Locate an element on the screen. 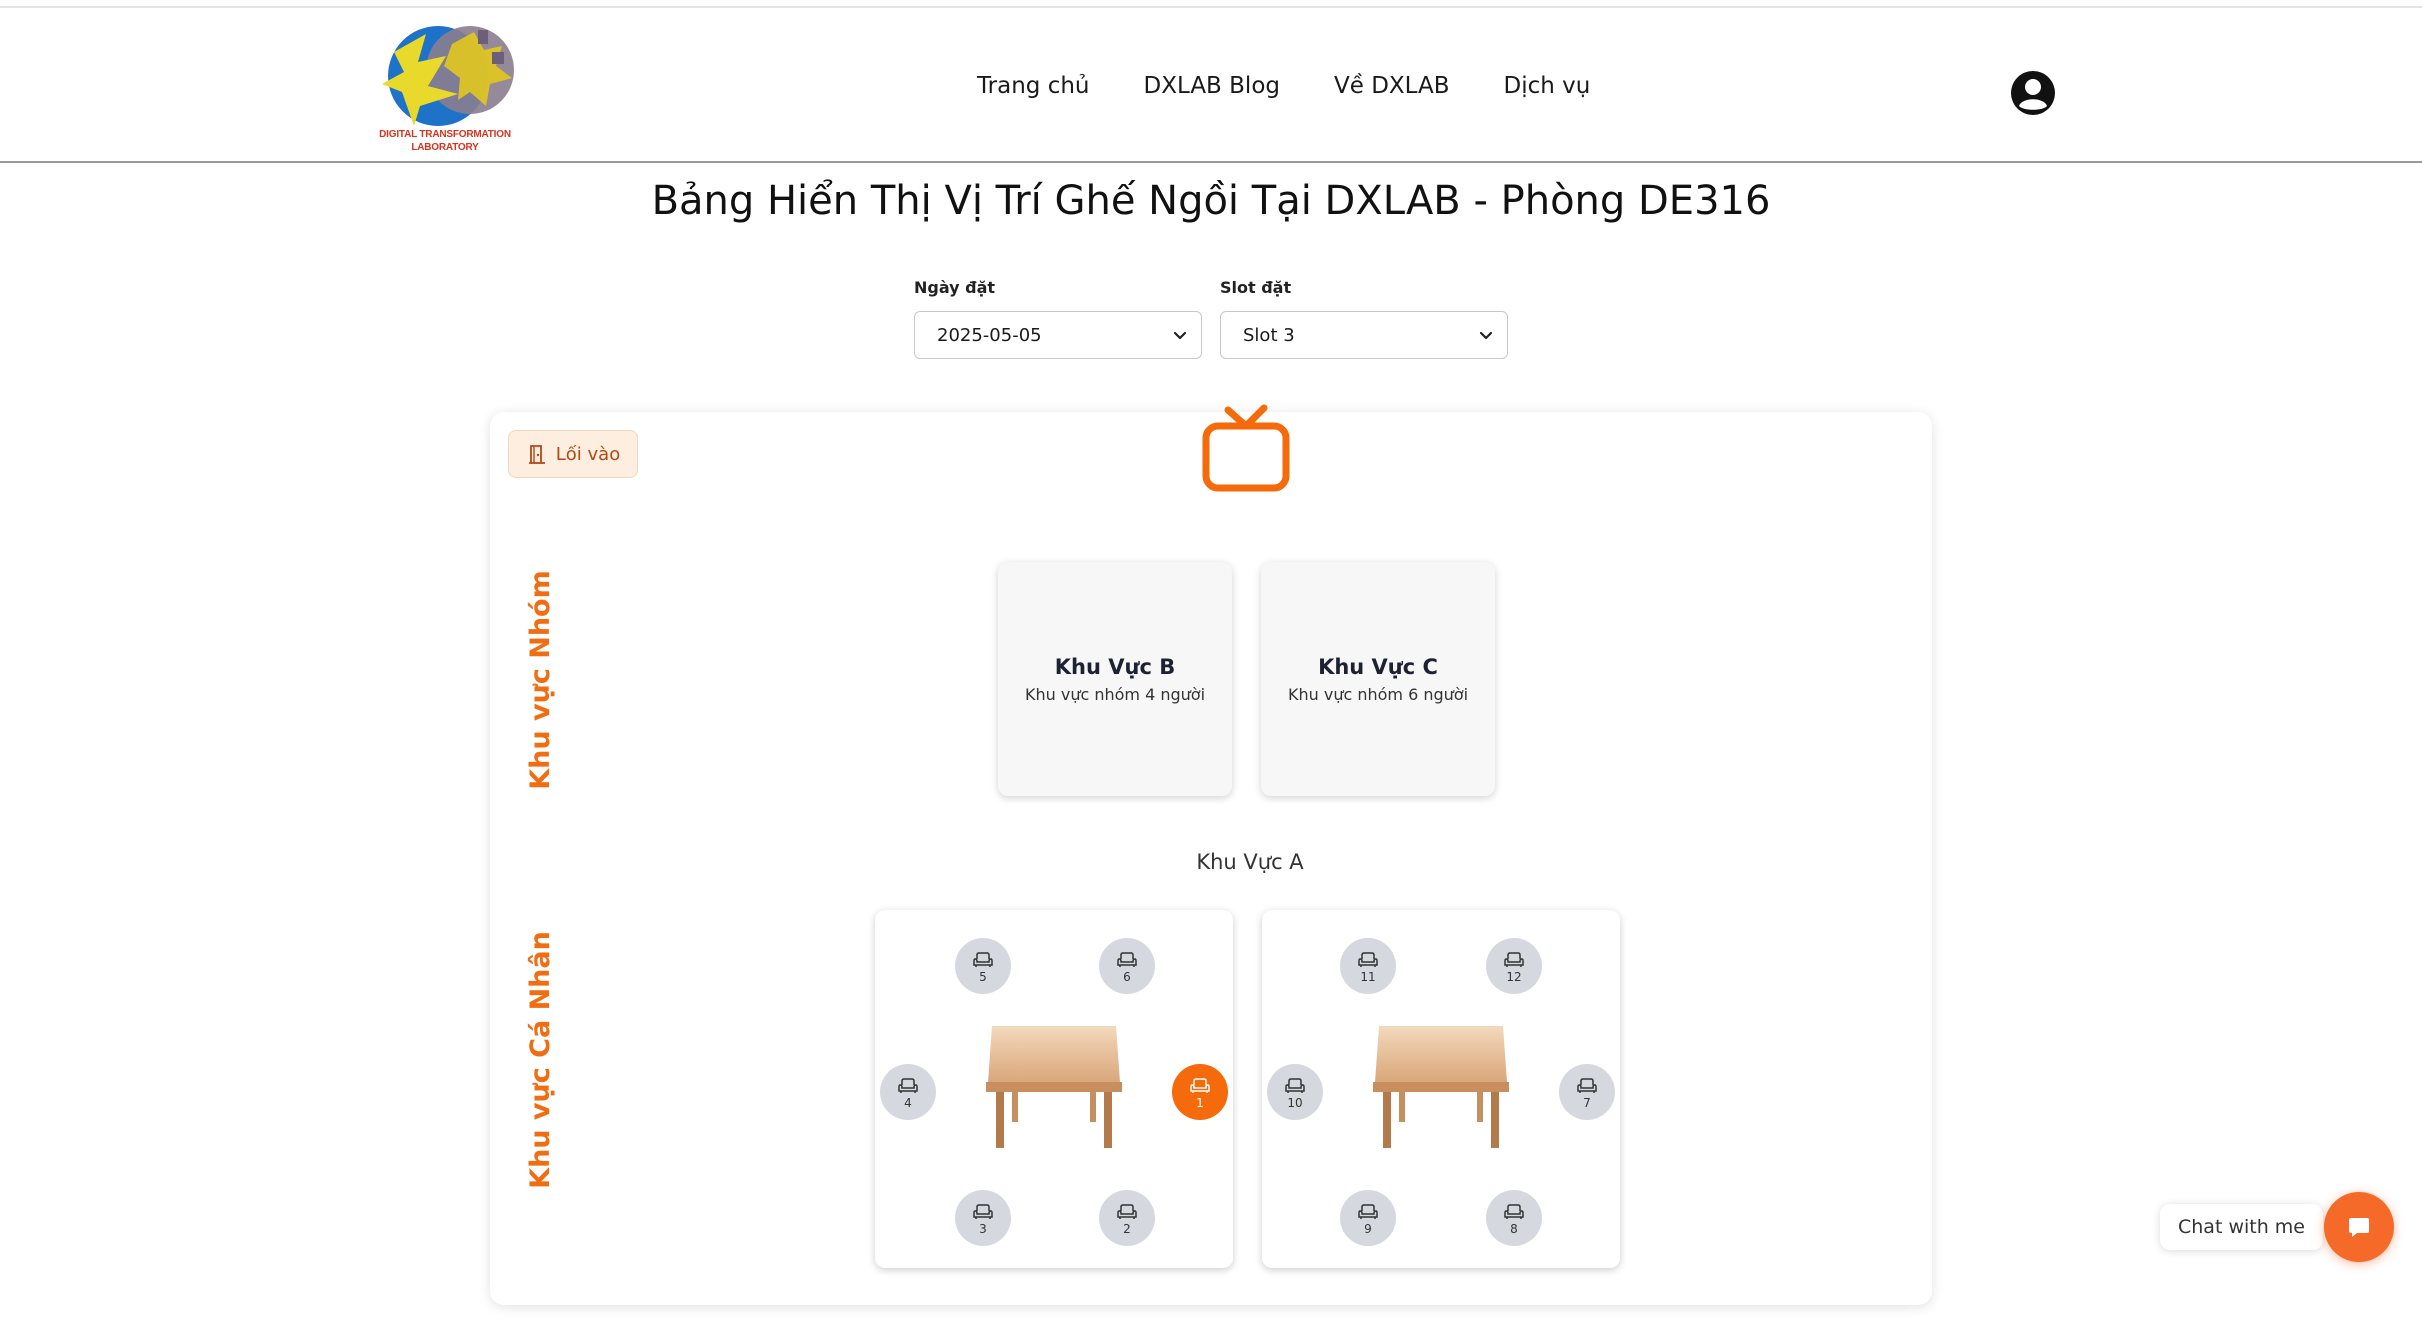 Image resolution: width=2422 pixels, height=1318 pixels. date-value: 2025-05-05 is located at coordinates (989, 335).